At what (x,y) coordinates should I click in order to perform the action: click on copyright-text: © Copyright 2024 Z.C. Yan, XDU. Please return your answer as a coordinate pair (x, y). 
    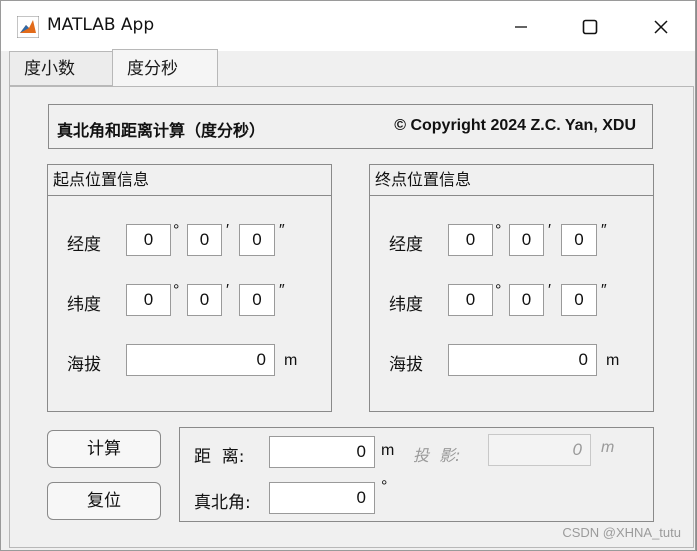
    Looking at the image, I should click on (515, 125).